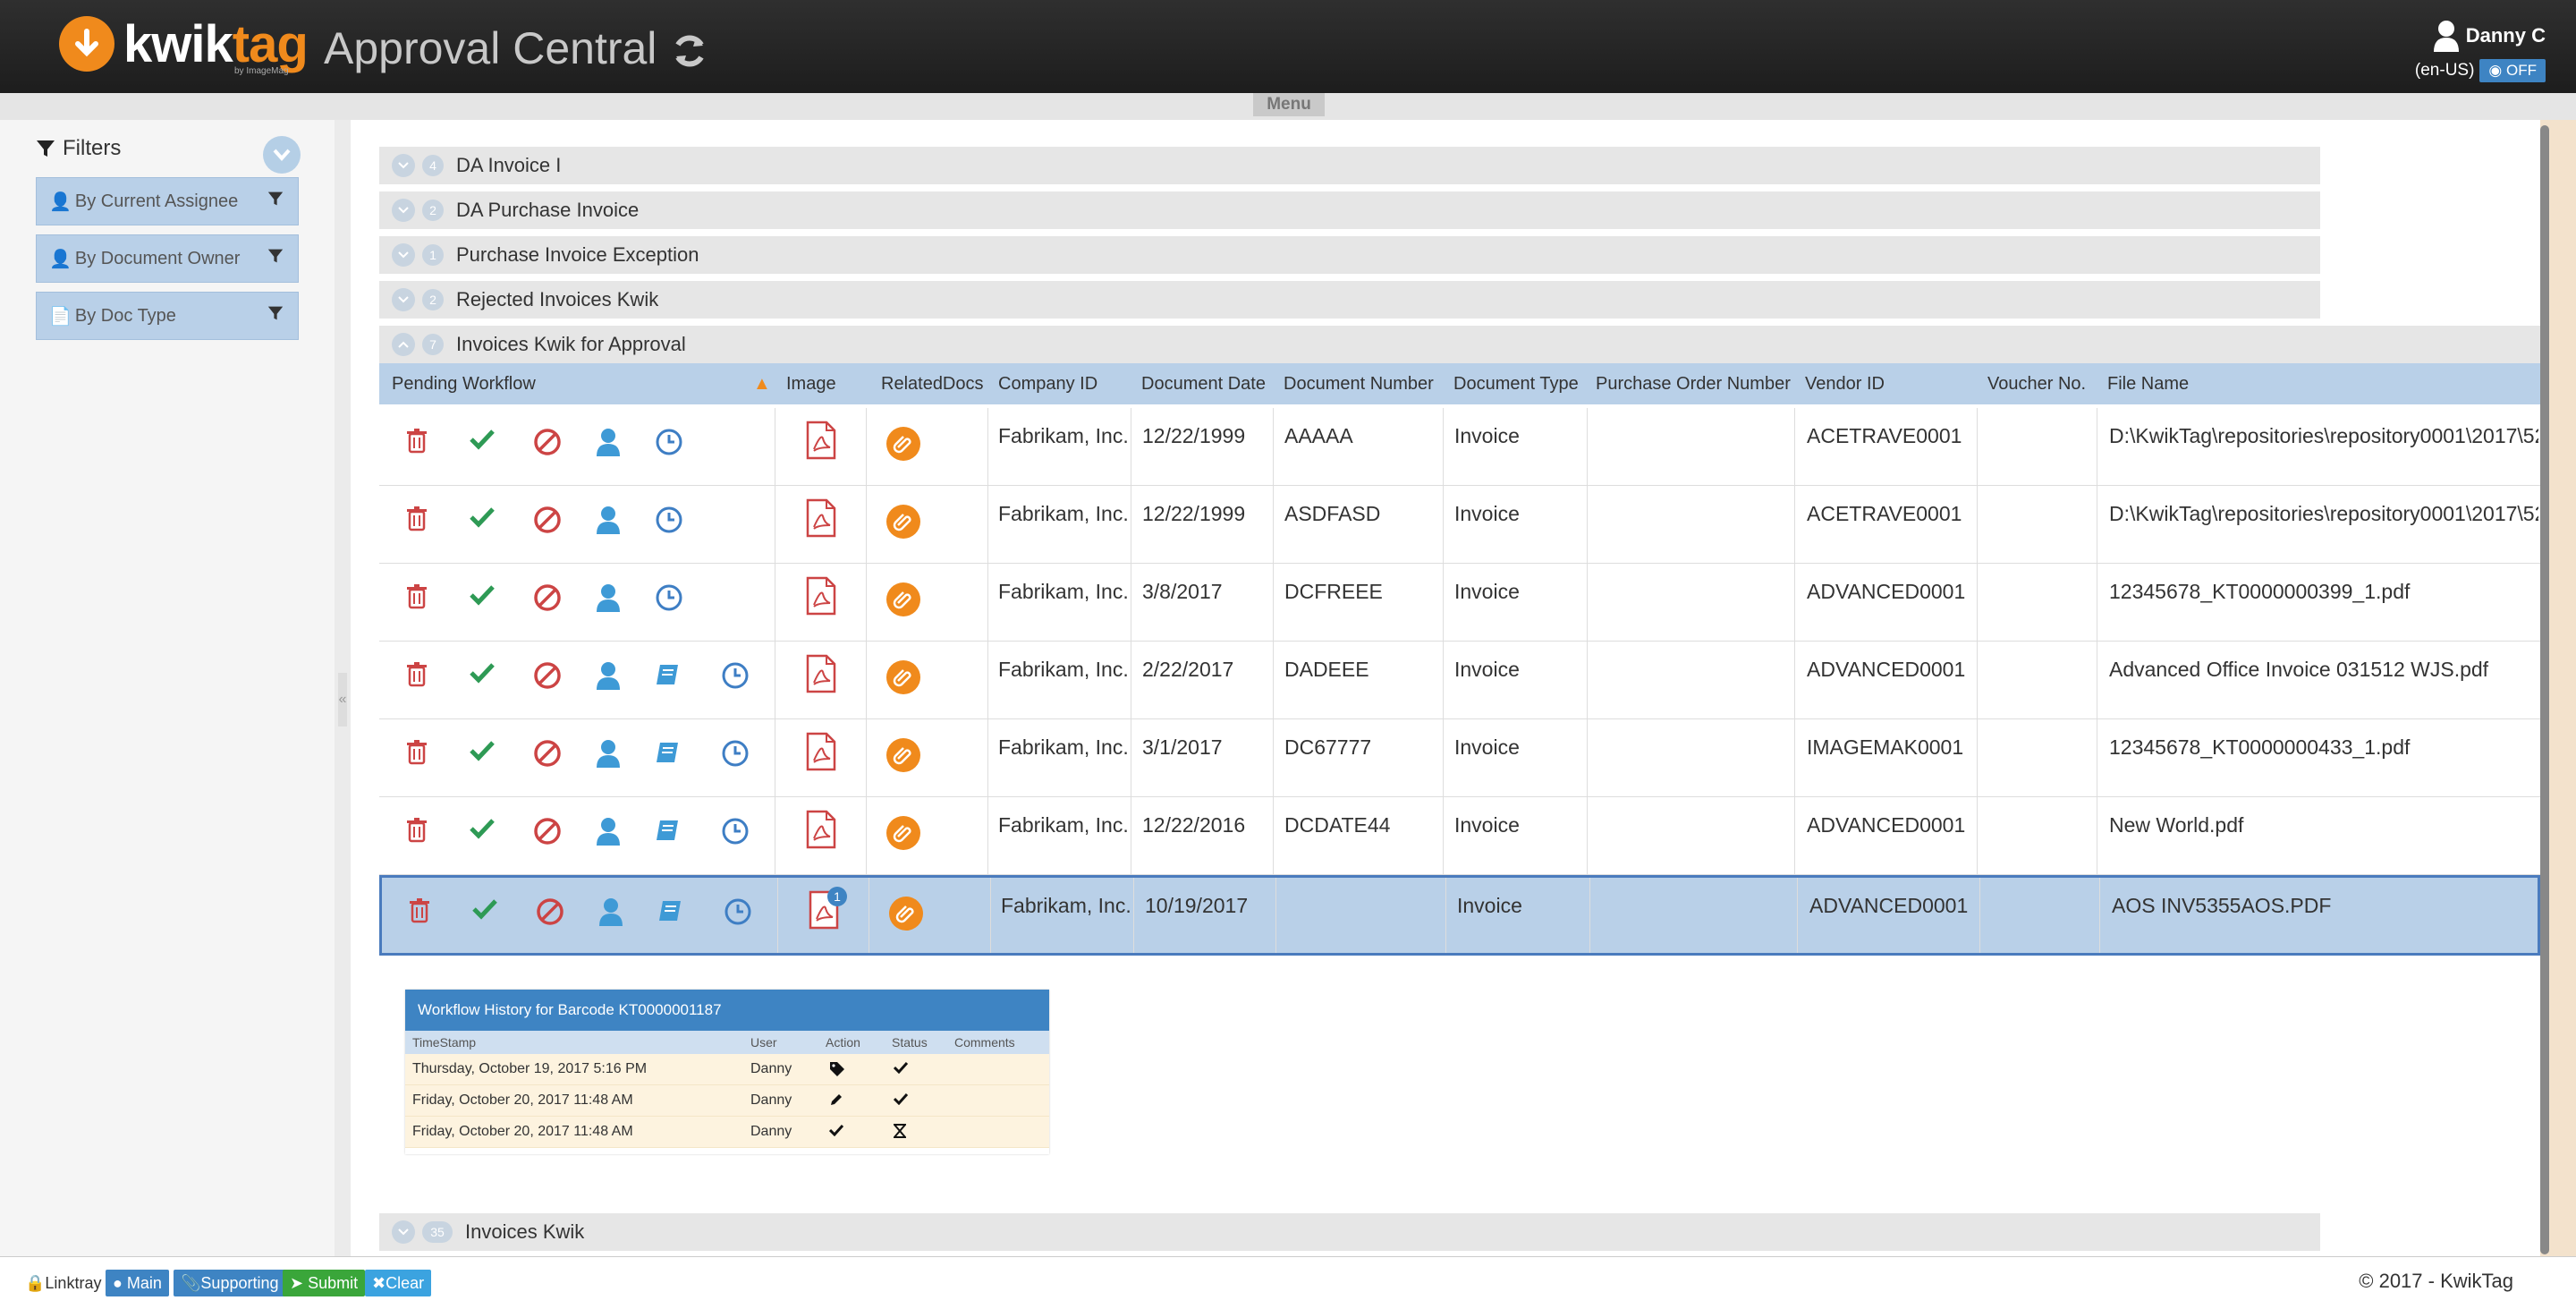 The image size is (2576, 1309). Describe the element at coordinates (464, 383) in the screenshot. I see `column-pending-workflow: Pending Workflow` at that location.